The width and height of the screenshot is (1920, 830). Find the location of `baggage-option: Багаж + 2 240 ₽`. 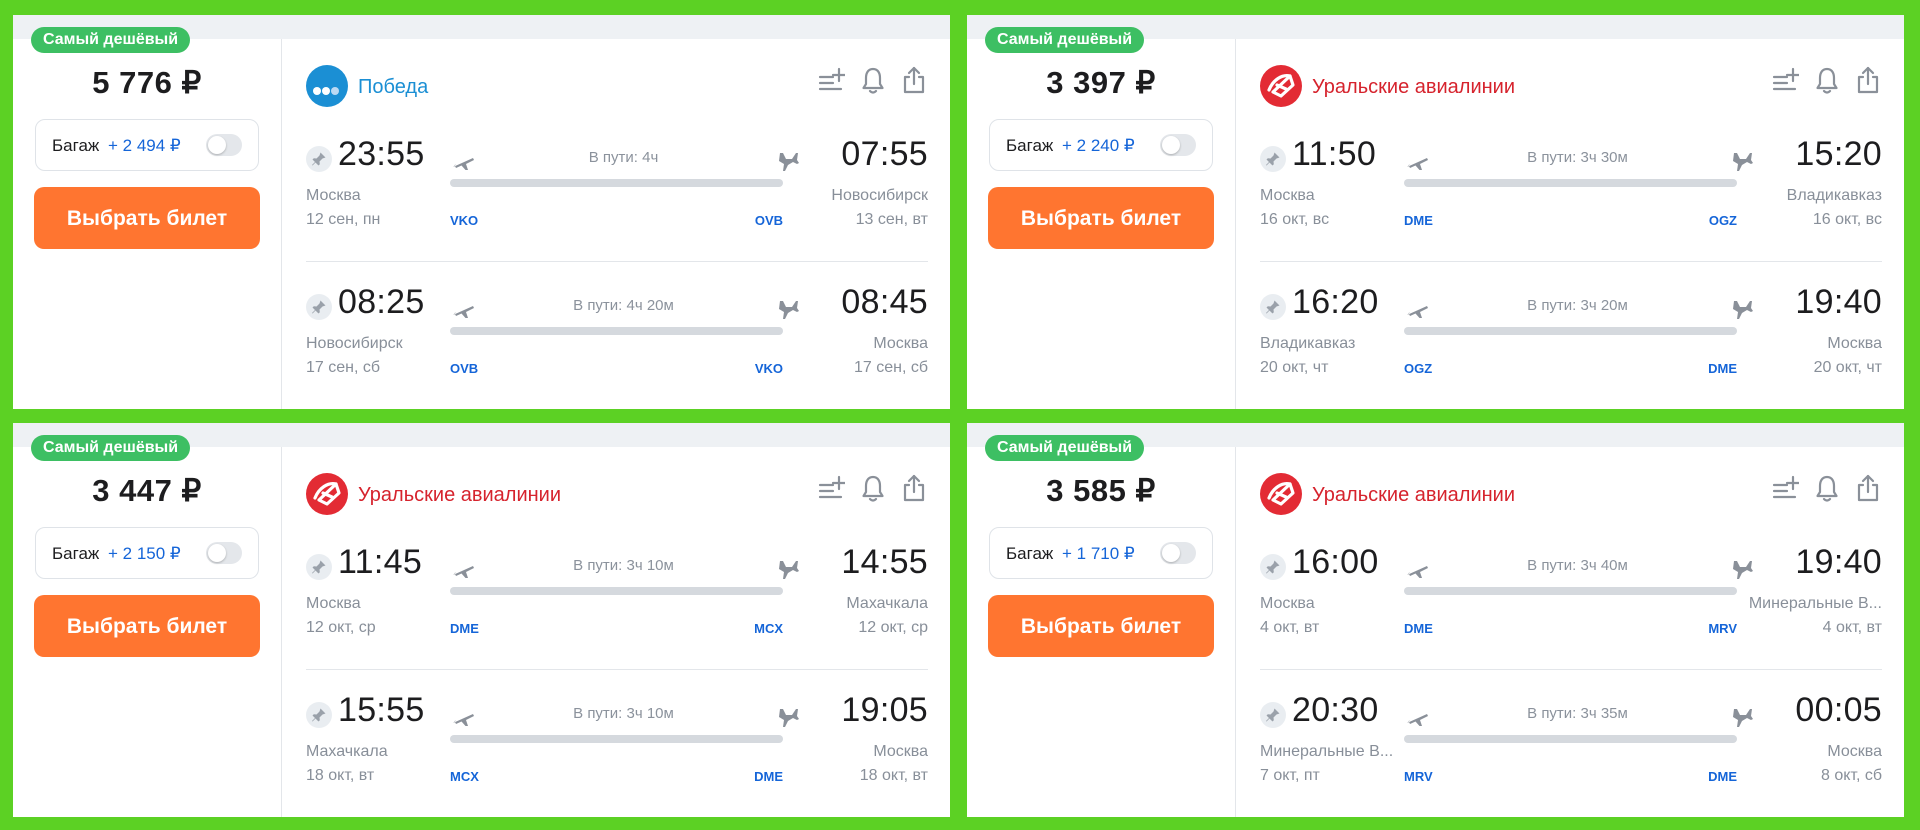

baggage-option: Багаж + 2 240 ₽ is located at coordinates (1101, 145).